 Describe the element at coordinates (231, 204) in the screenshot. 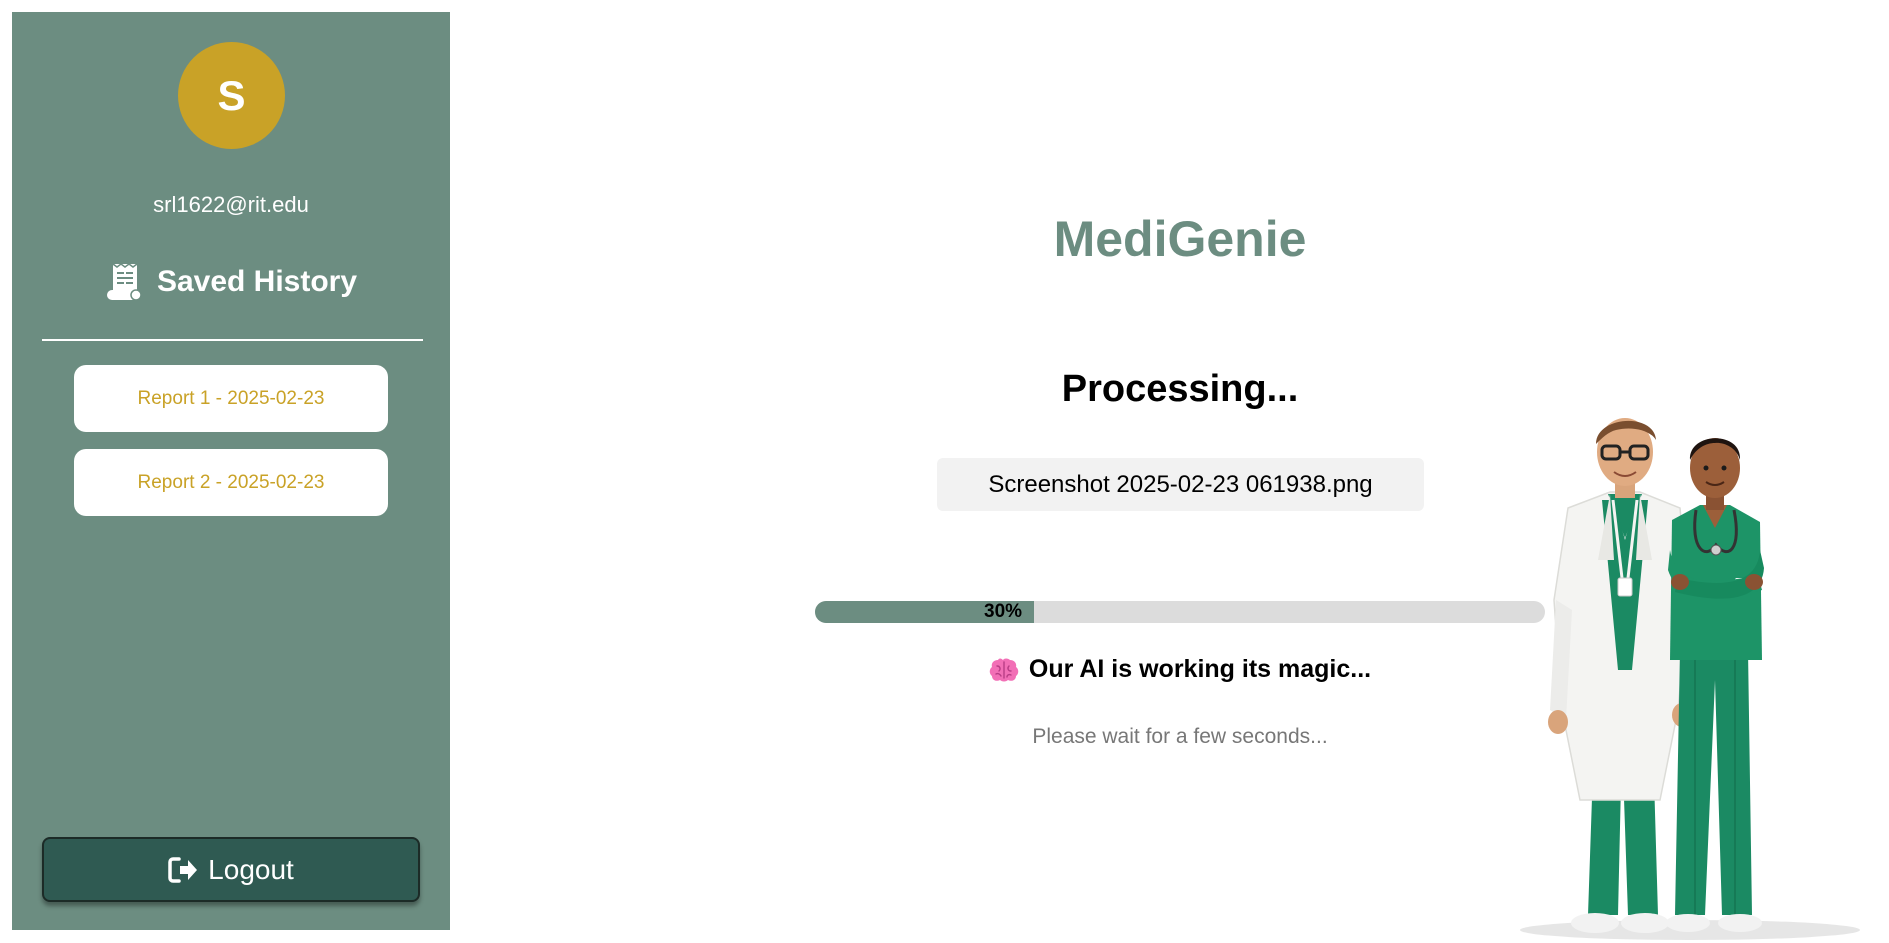

I see `user-email: srl1622@rit.edu` at that location.